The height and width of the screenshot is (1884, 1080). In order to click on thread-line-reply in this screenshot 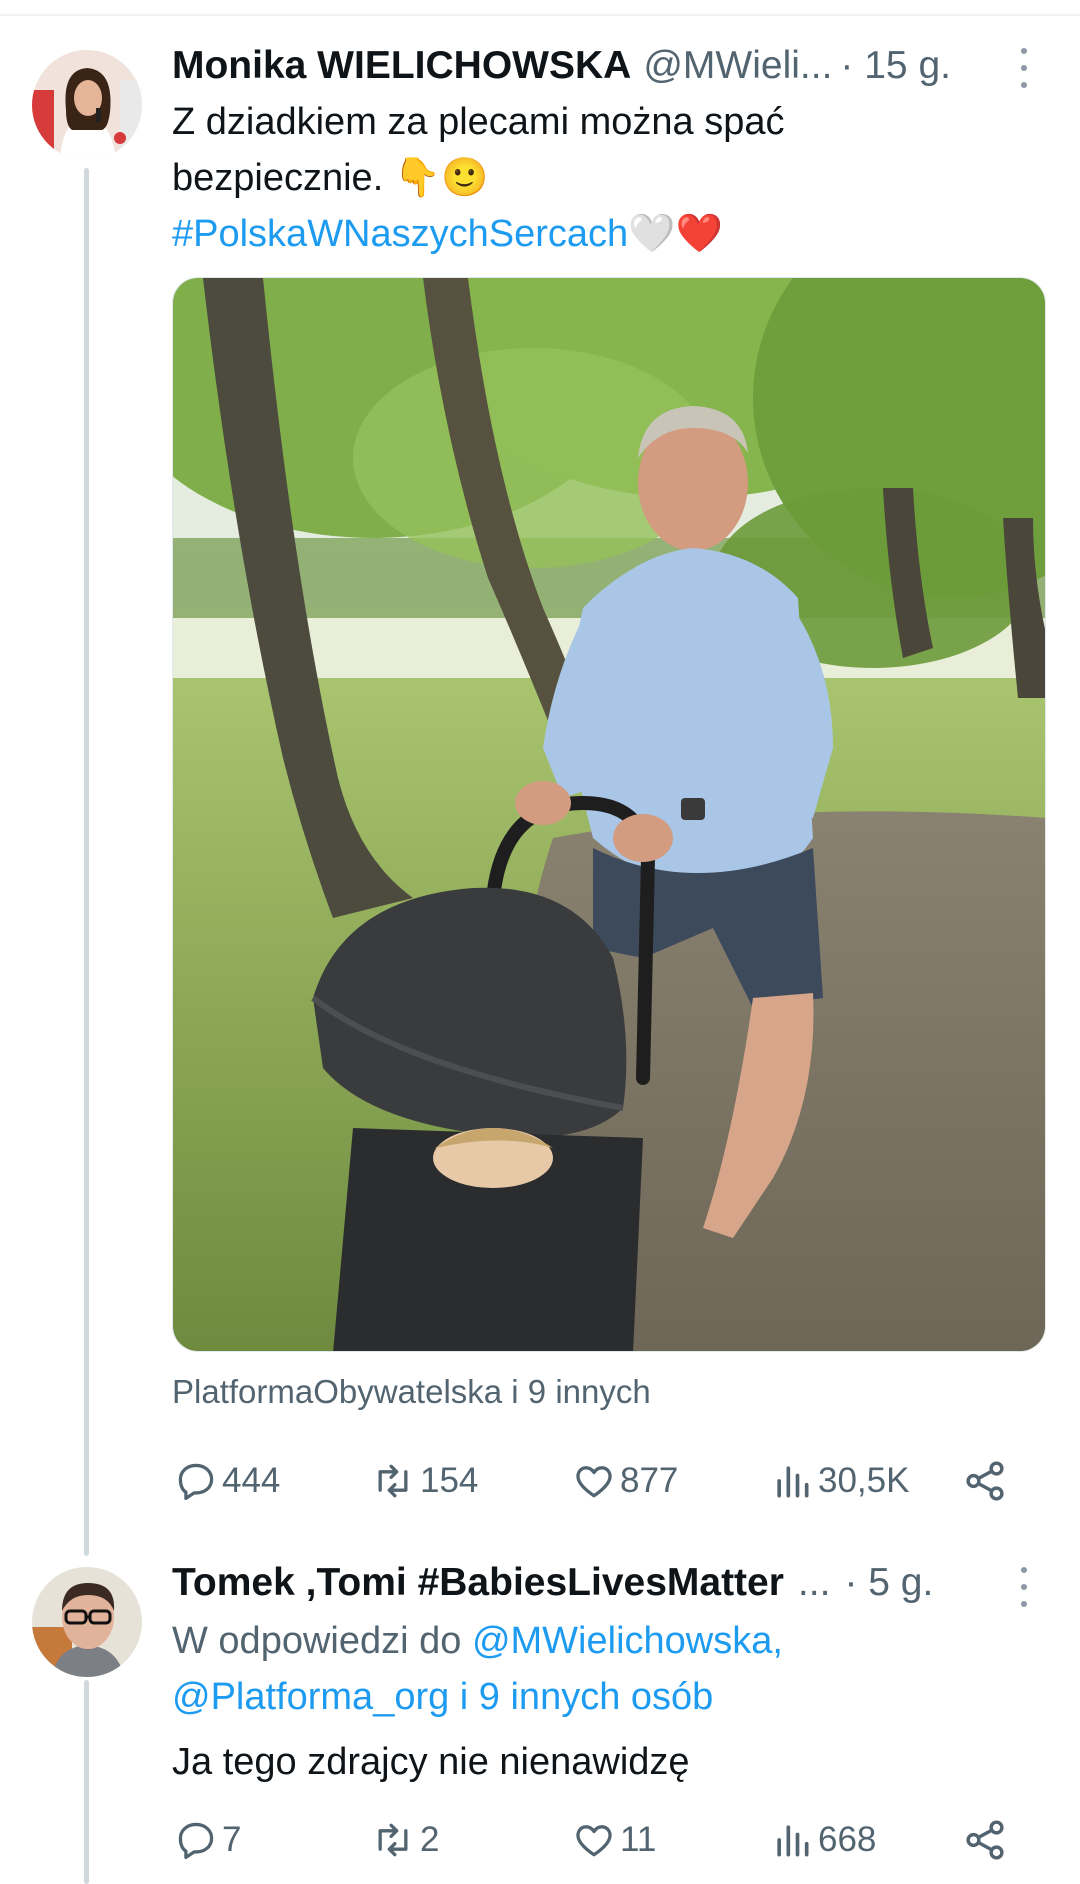, I will do `click(86, 1782)`.